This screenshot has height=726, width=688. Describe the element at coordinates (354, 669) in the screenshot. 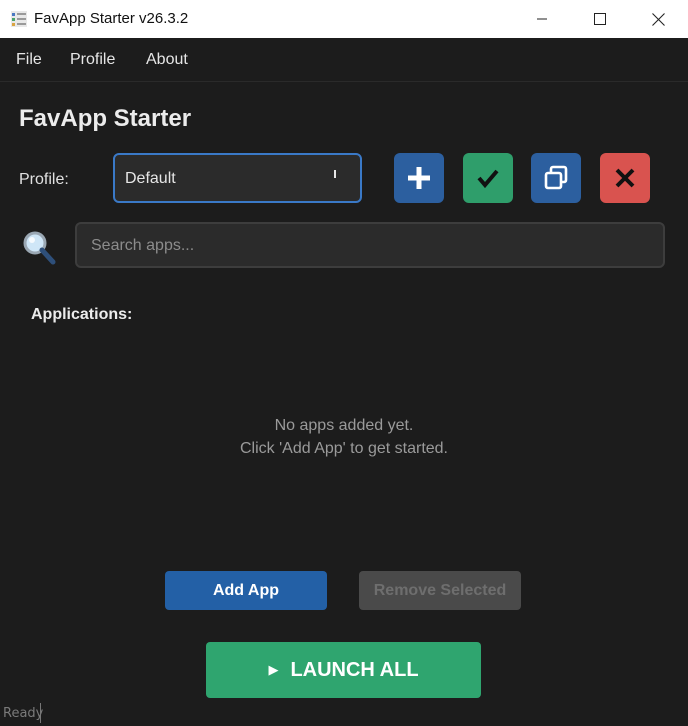

I see `launch-all-label: LAUNCH ALL` at that location.